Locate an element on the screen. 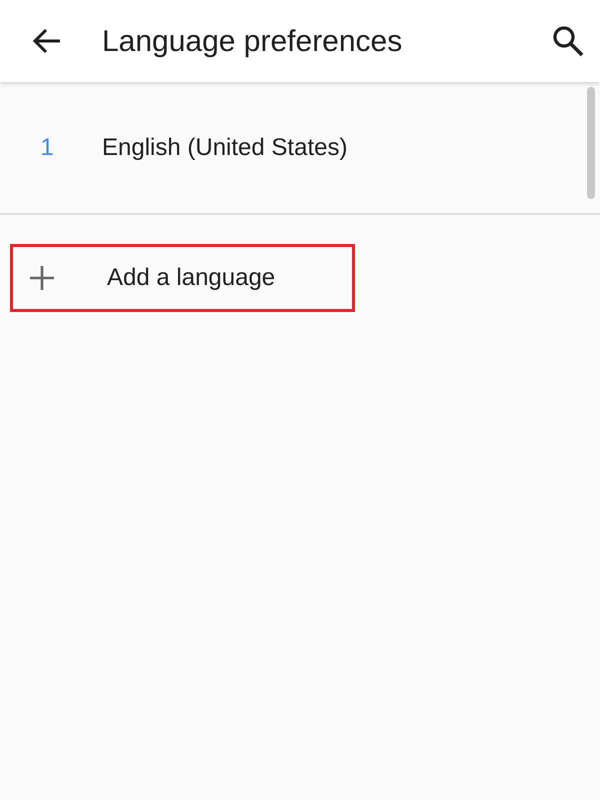 This screenshot has width=600, height=800. add-language-item: Add a language is located at coordinates (182, 278).